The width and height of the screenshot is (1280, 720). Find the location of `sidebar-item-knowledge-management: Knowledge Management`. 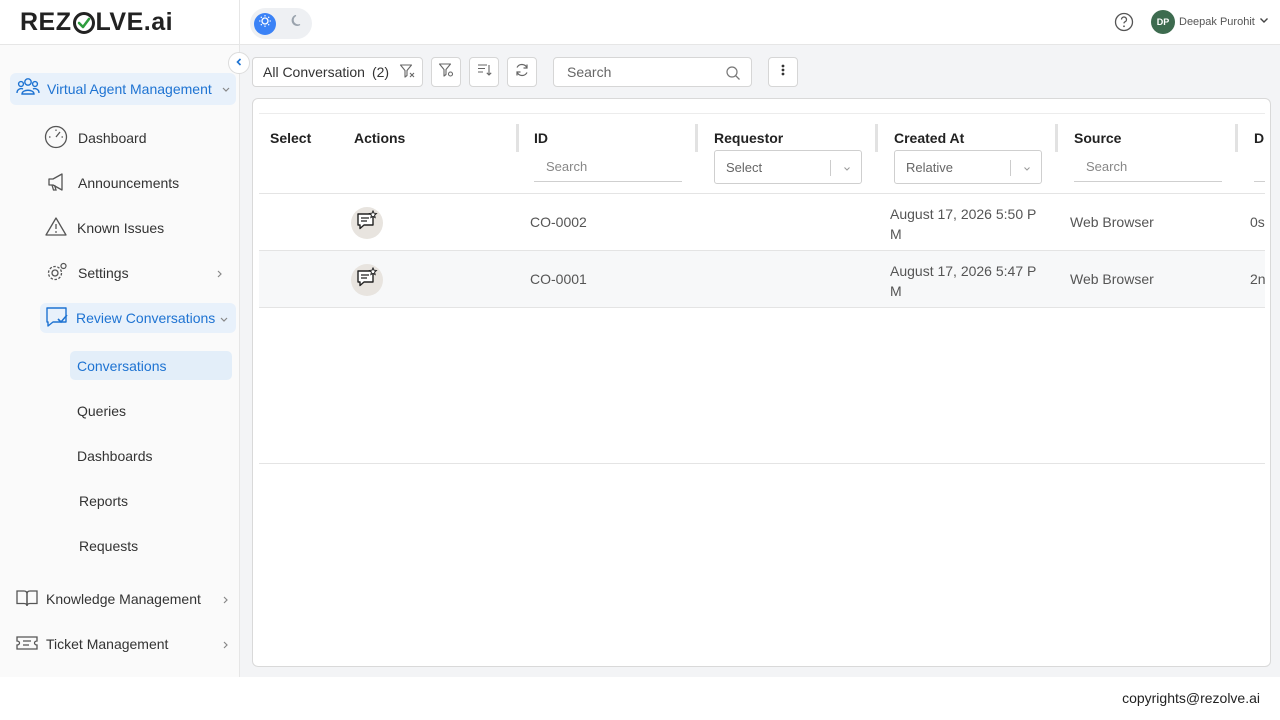

sidebar-item-knowledge-management: Knowledge Management is located at coordinates (125, 599).